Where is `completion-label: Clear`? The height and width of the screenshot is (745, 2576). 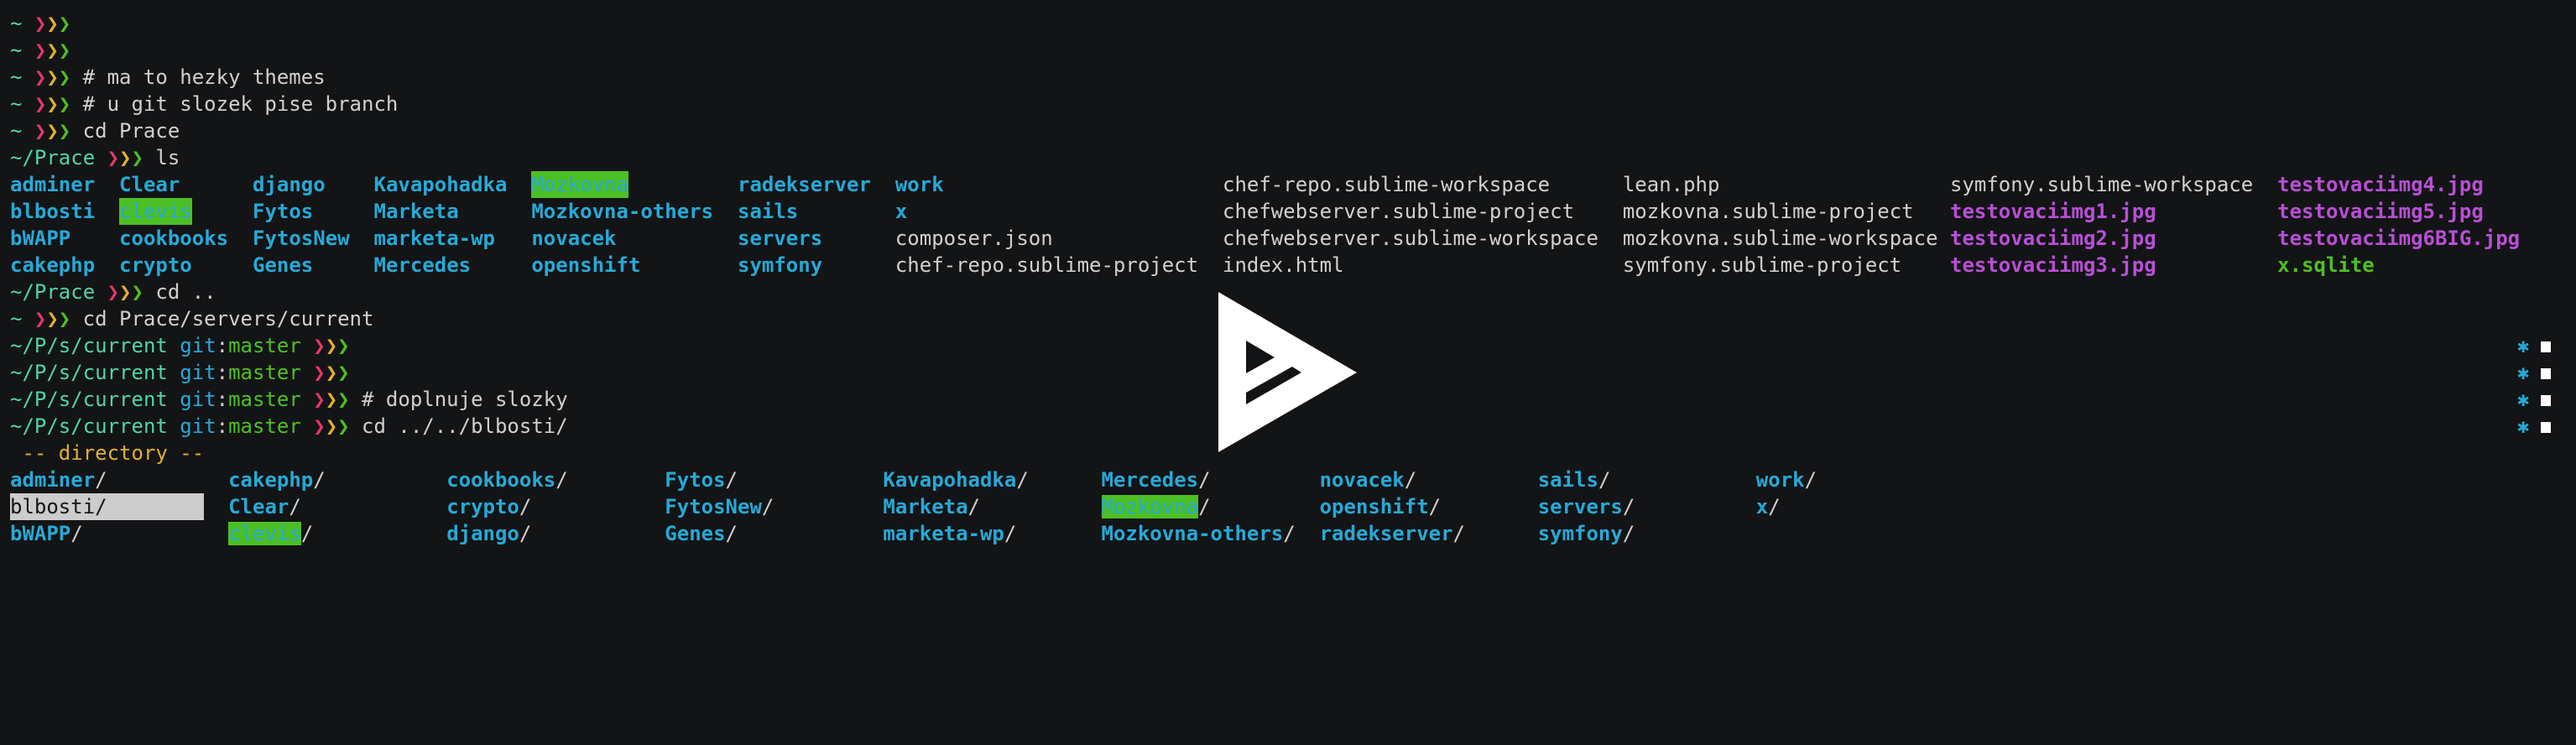
completion-label: Clear is located at coordinates (258, 507).